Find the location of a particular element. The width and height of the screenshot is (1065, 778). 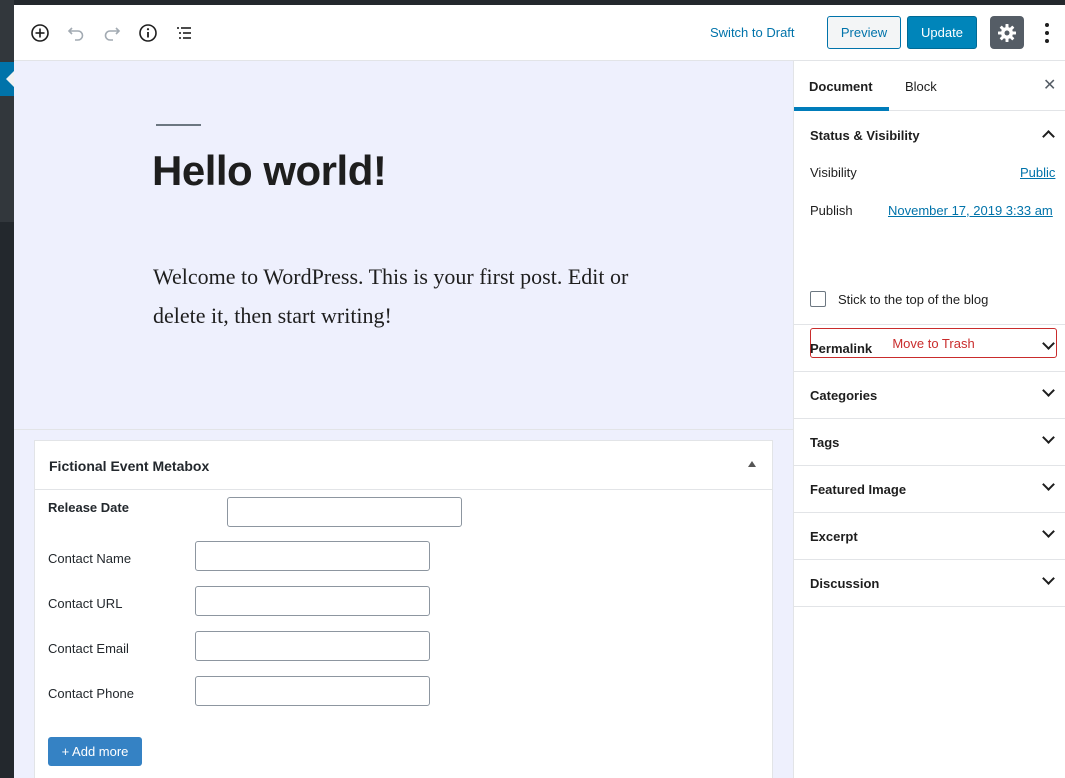

contact-name-label: Contact Name is located at coordinates (90, 558).